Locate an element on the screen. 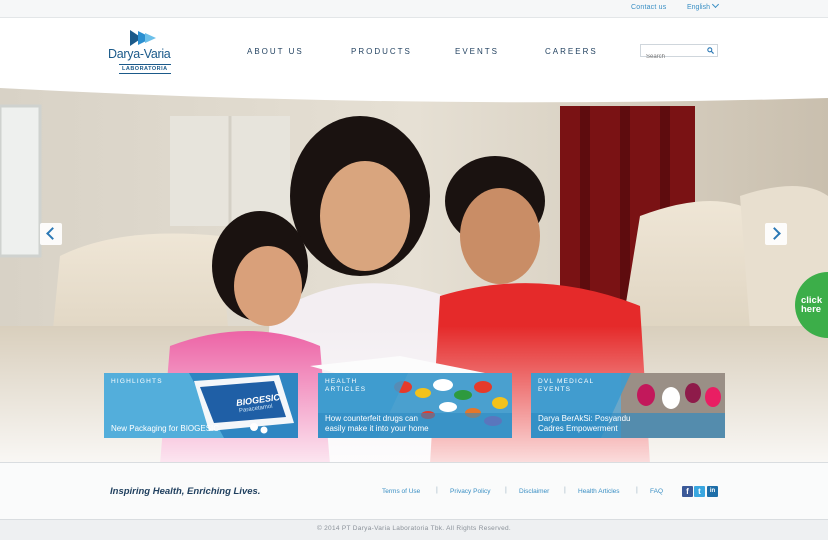 This screenshot has height=540, width=828. footer-link-terms-of-use: Terms of Use is located at coordinates (401, 491).